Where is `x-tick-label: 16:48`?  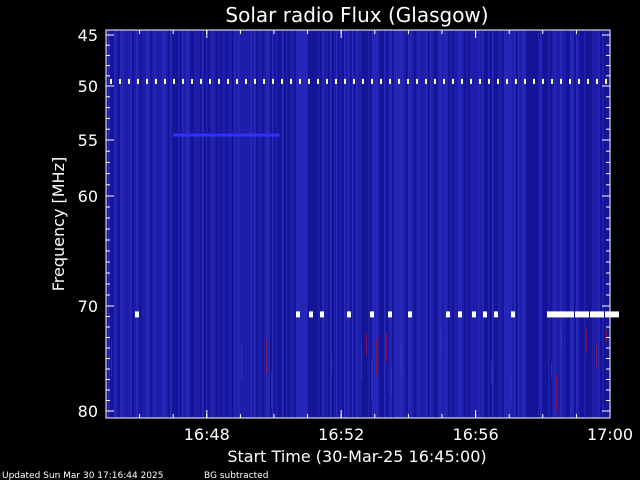
x-tick-label: 16:48 is located at coordinates (207, 434).